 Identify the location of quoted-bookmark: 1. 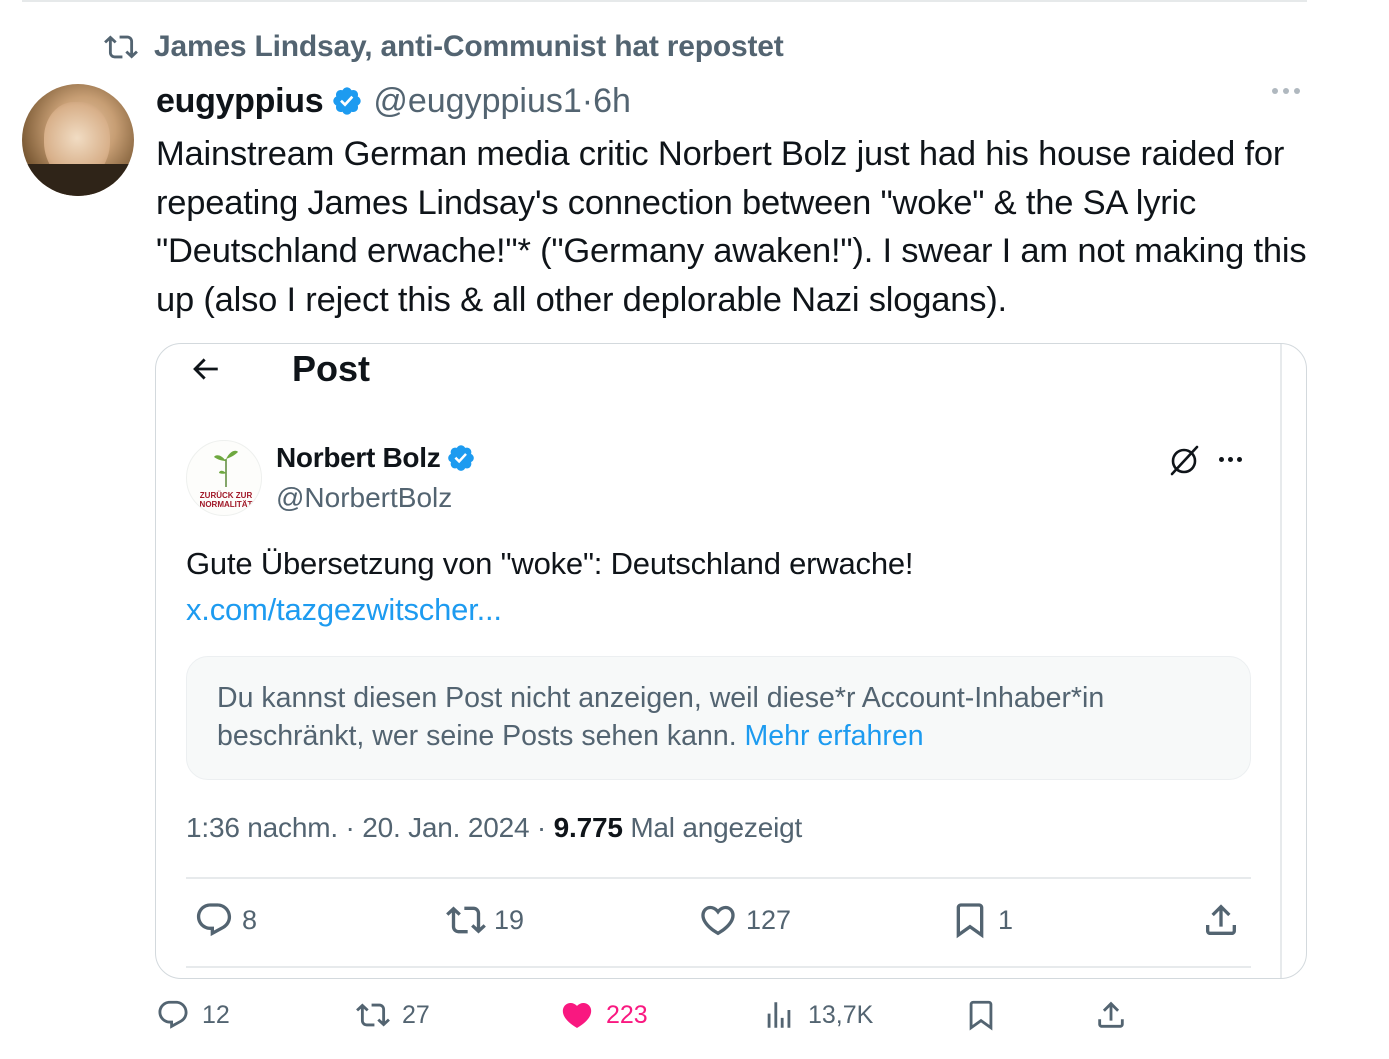
(981, 920).